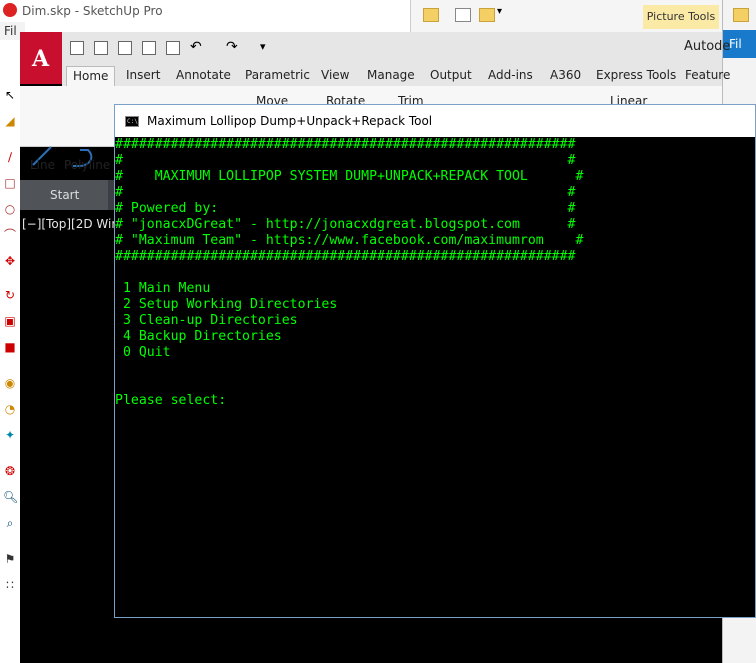 This screenshot has width=756, height=663. I want to click on polyline-tool-label: Polyline, so click(87, 165).